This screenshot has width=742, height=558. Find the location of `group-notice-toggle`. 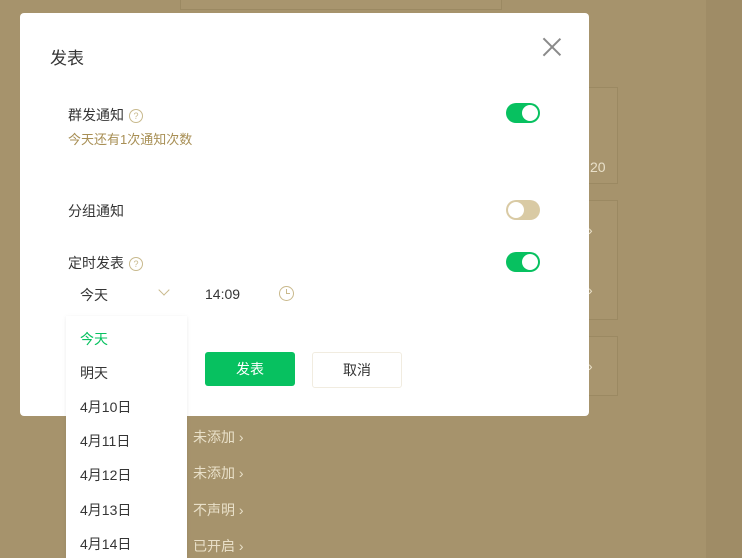

group-notice-toggle is located at coordinates (523, 210).